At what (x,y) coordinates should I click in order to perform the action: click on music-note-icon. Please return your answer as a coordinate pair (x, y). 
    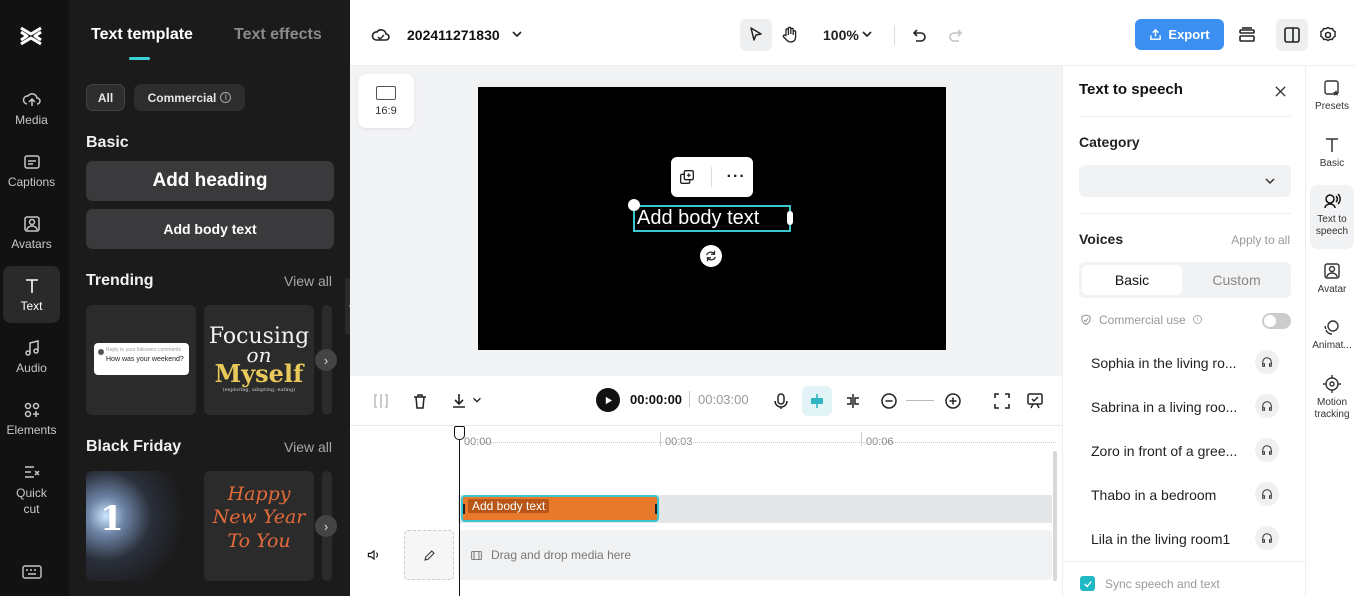
    Looking at the image, I should click on (31, 348).